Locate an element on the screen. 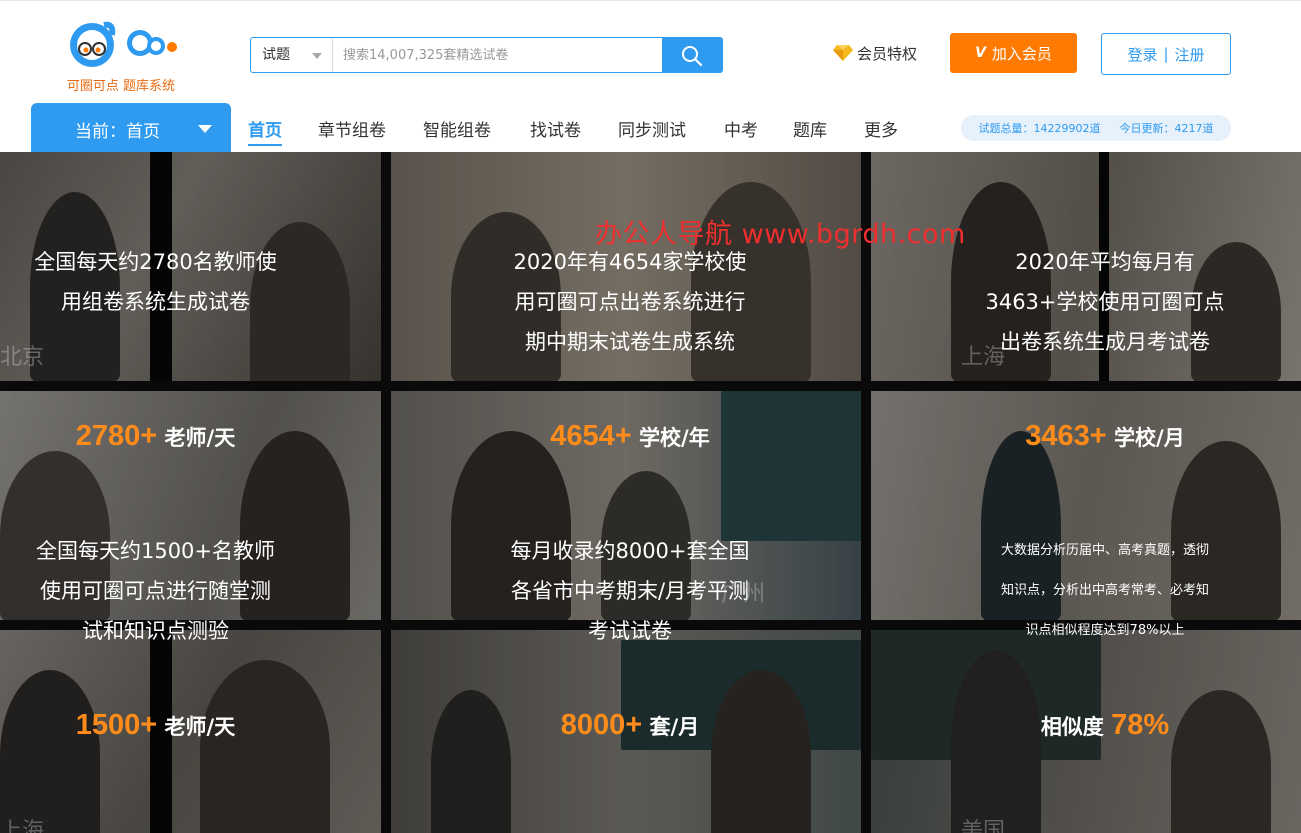  site-logo: 可圈可点 题库系统 is located at coordinates (121, 55).